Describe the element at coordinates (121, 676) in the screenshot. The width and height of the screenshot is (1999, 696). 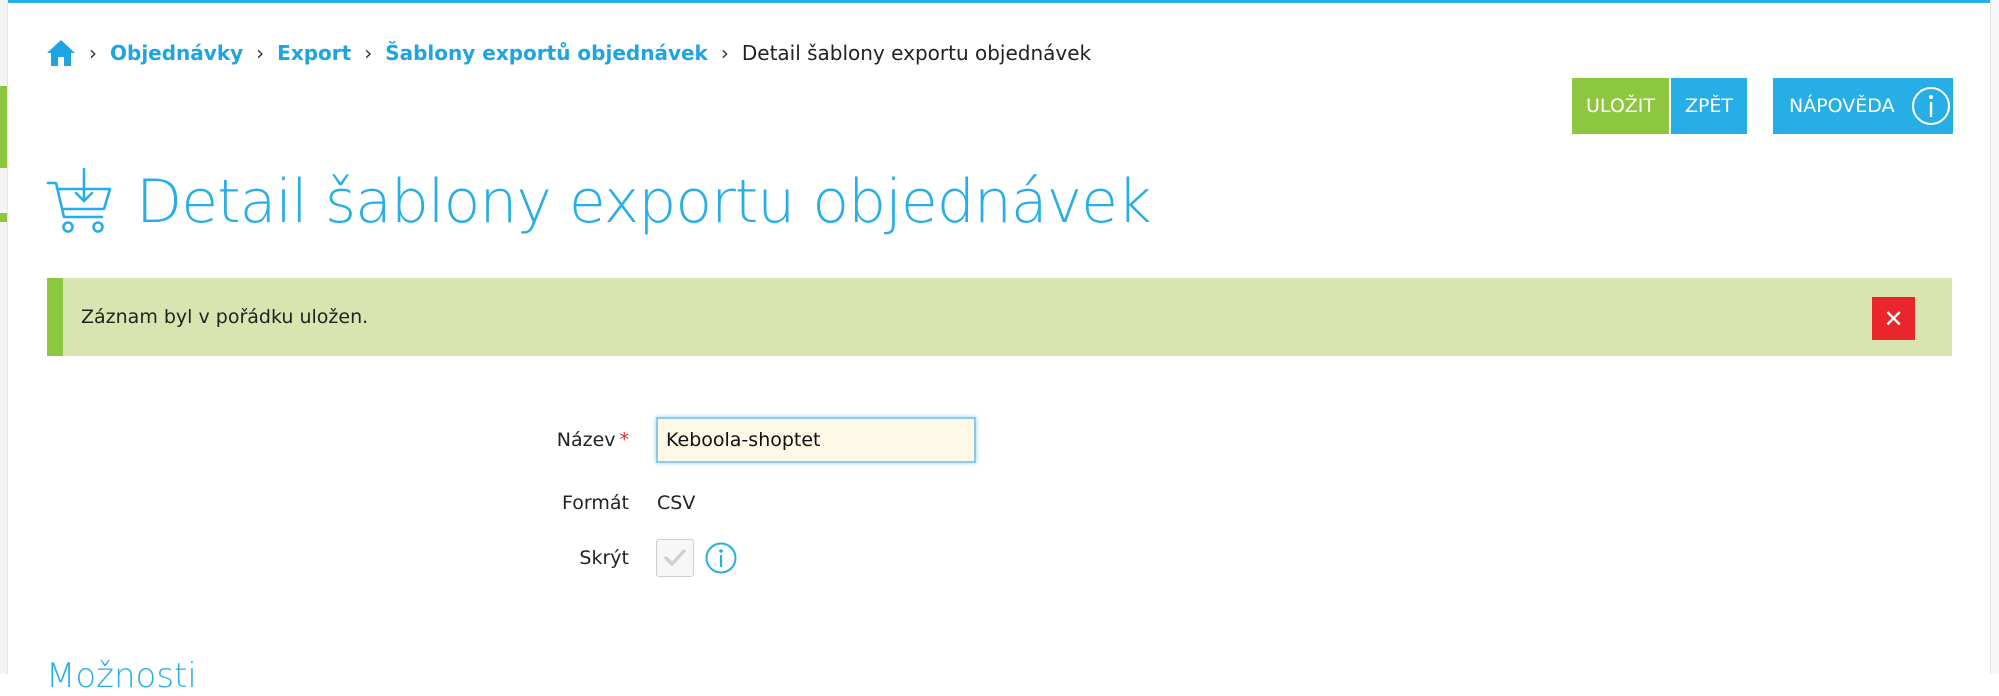
I see `section-heading-options: Možnosti` at that location.